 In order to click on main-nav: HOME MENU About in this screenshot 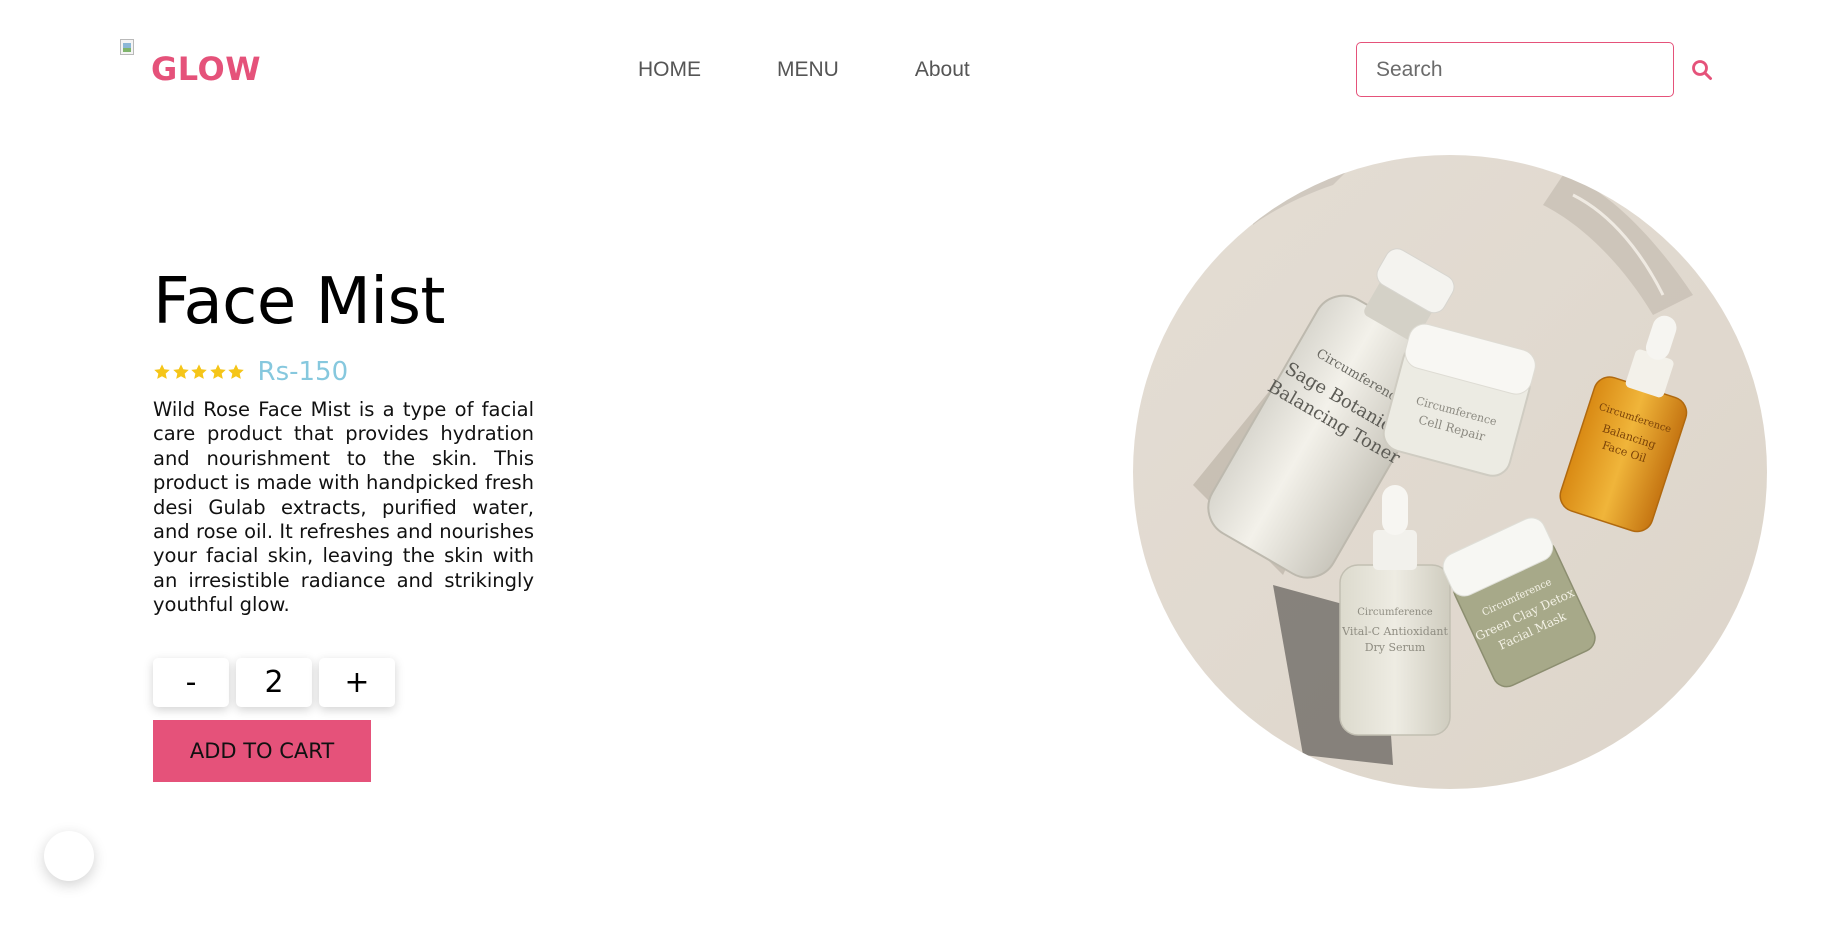, I will do `click(804, 70)`.